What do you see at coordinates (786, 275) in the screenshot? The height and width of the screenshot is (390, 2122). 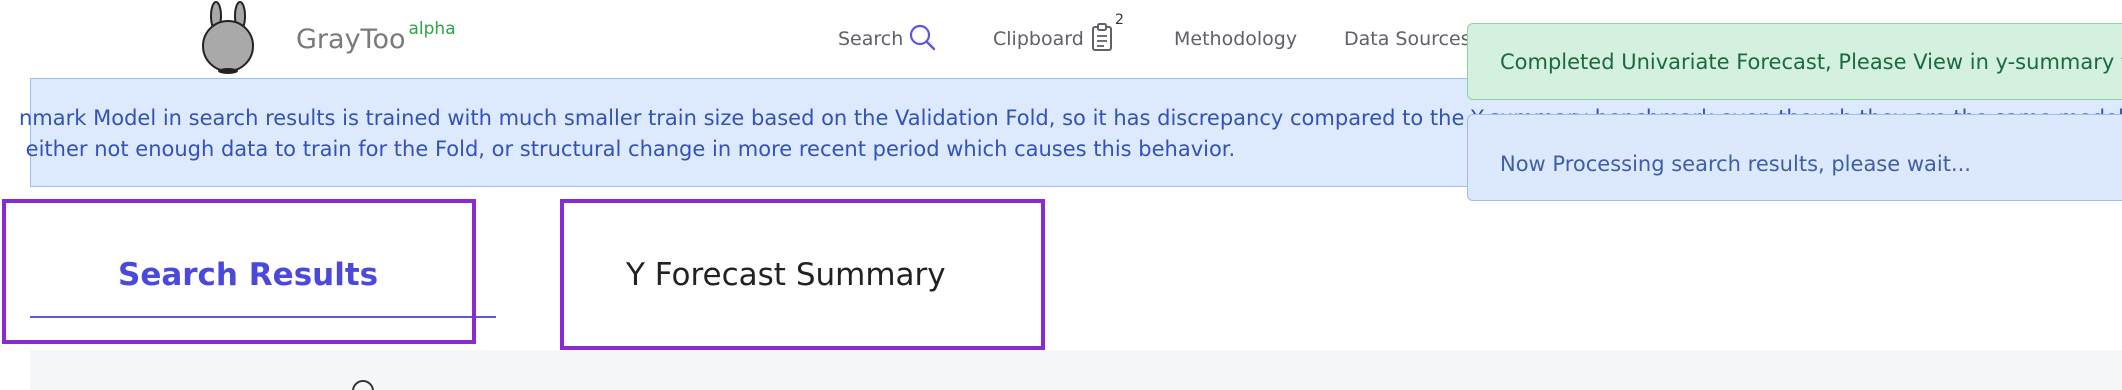 I see `tab-y-forecast-summary-label: Y Forecast Summary` at bounding box center [786, 275].